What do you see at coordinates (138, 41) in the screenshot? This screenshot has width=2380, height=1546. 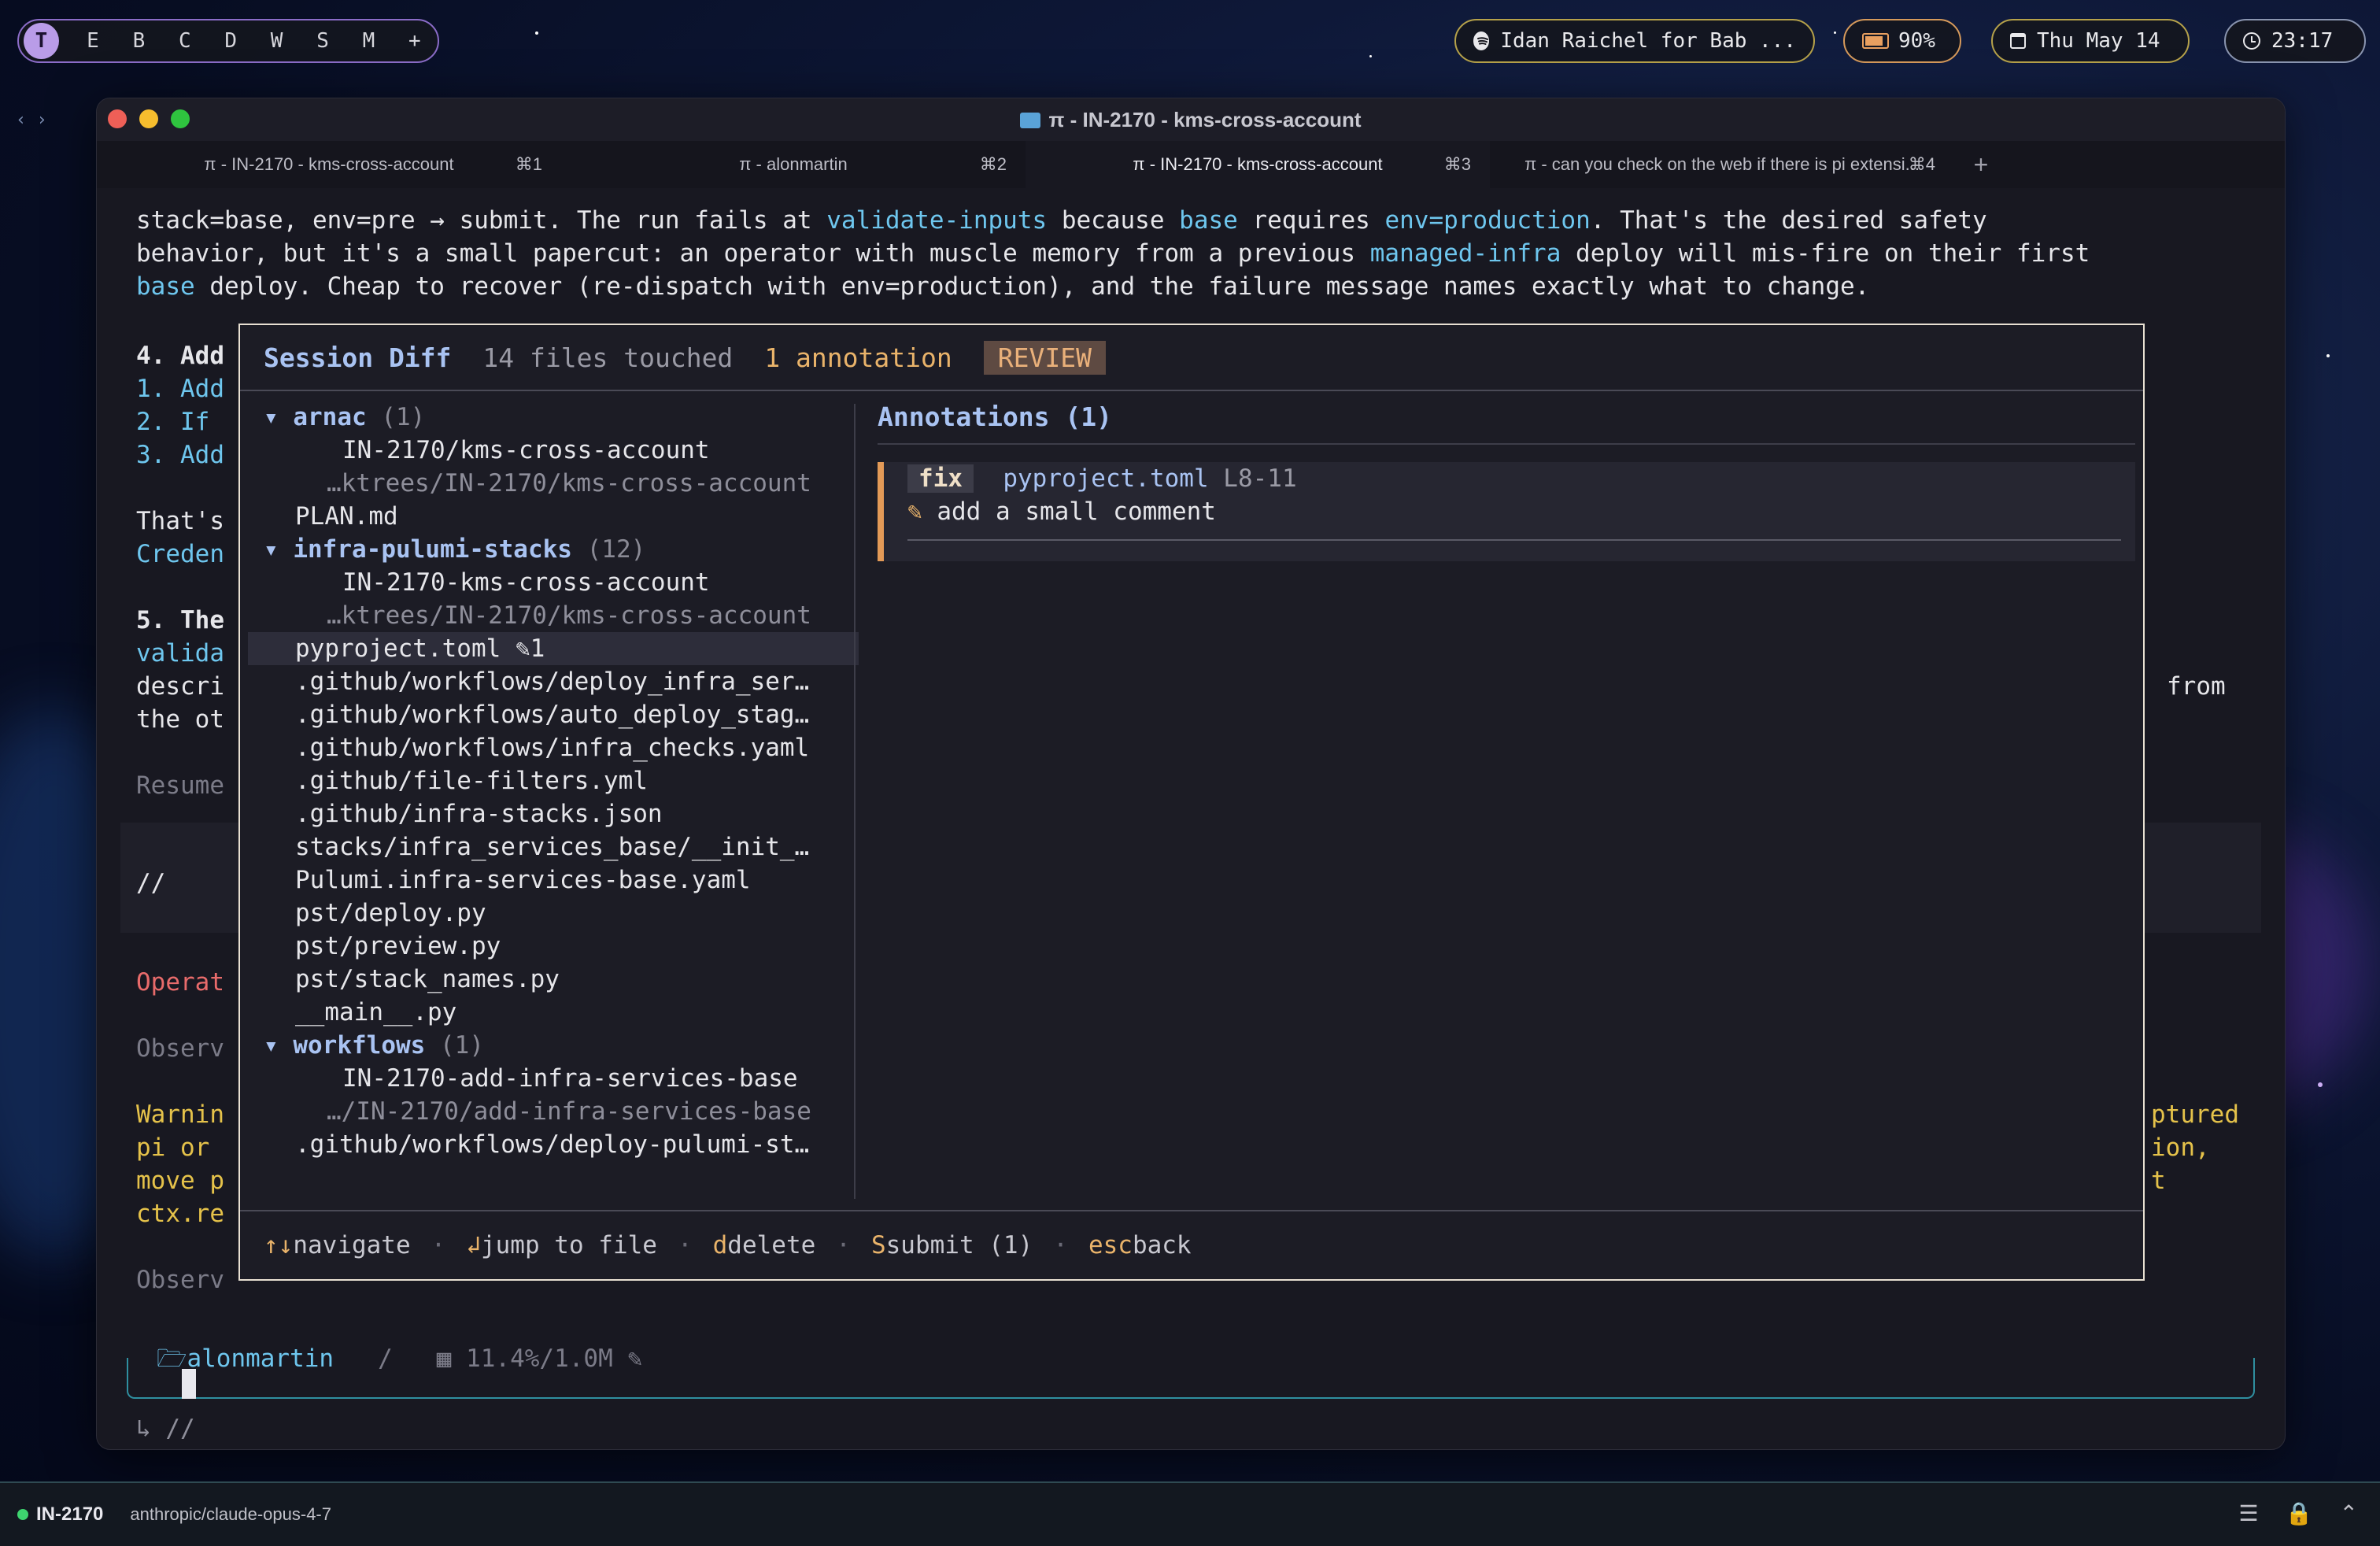 I see `workspace-b: B` at bounding box center [138, 41].